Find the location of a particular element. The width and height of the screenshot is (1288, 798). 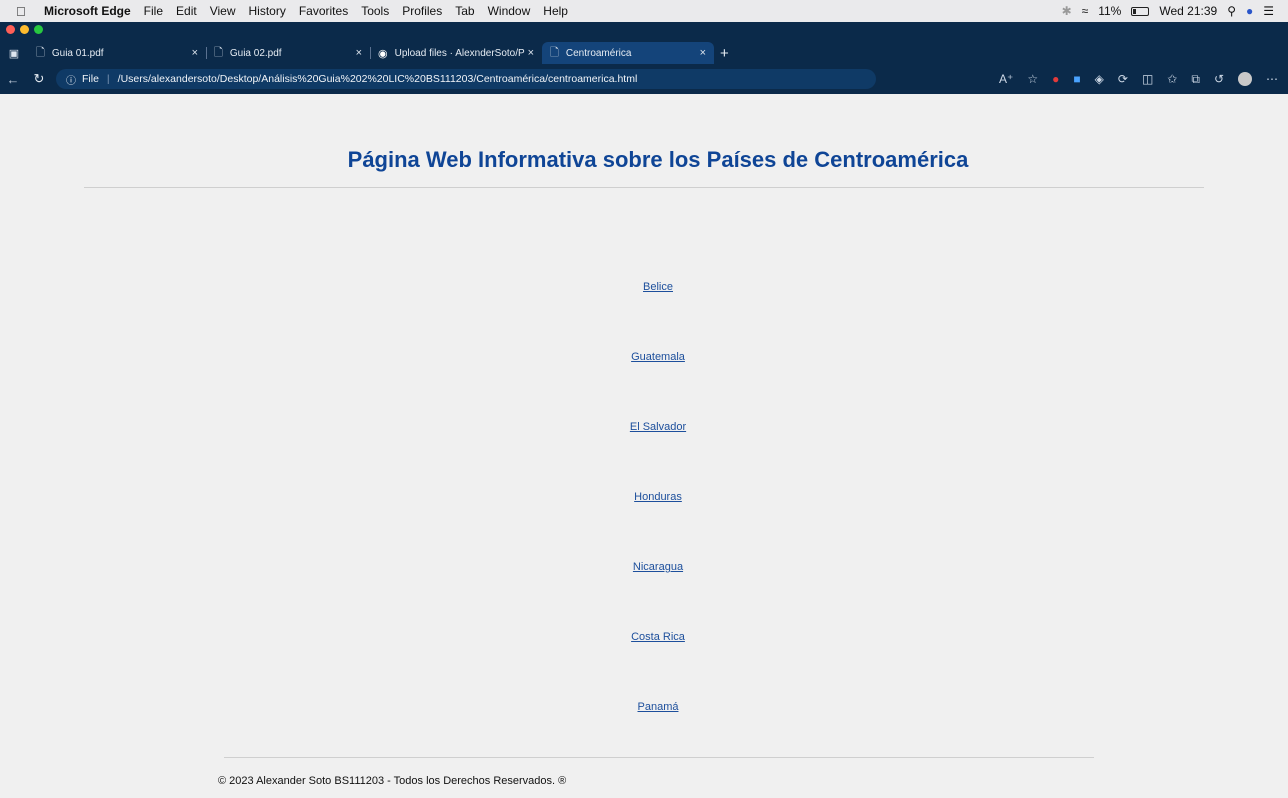

tab-title: Upload files · AlexnderSoto/Pr is located at coordinates (459, 53).